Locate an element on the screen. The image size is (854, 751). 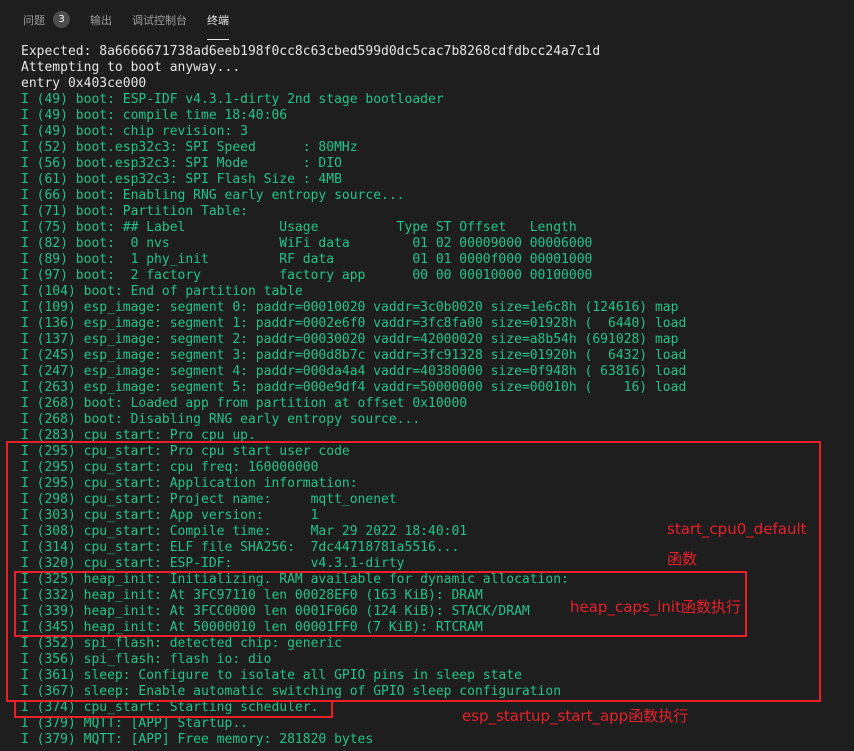
tab-debug-console: 调试控制台 is located at coordinates (159, 20).